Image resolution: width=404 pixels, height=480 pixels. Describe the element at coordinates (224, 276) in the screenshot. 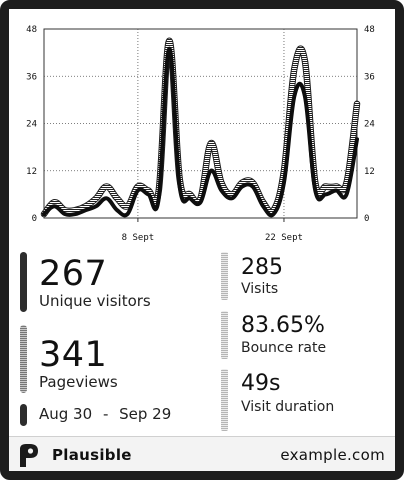

I see `visits-bar` at that location.